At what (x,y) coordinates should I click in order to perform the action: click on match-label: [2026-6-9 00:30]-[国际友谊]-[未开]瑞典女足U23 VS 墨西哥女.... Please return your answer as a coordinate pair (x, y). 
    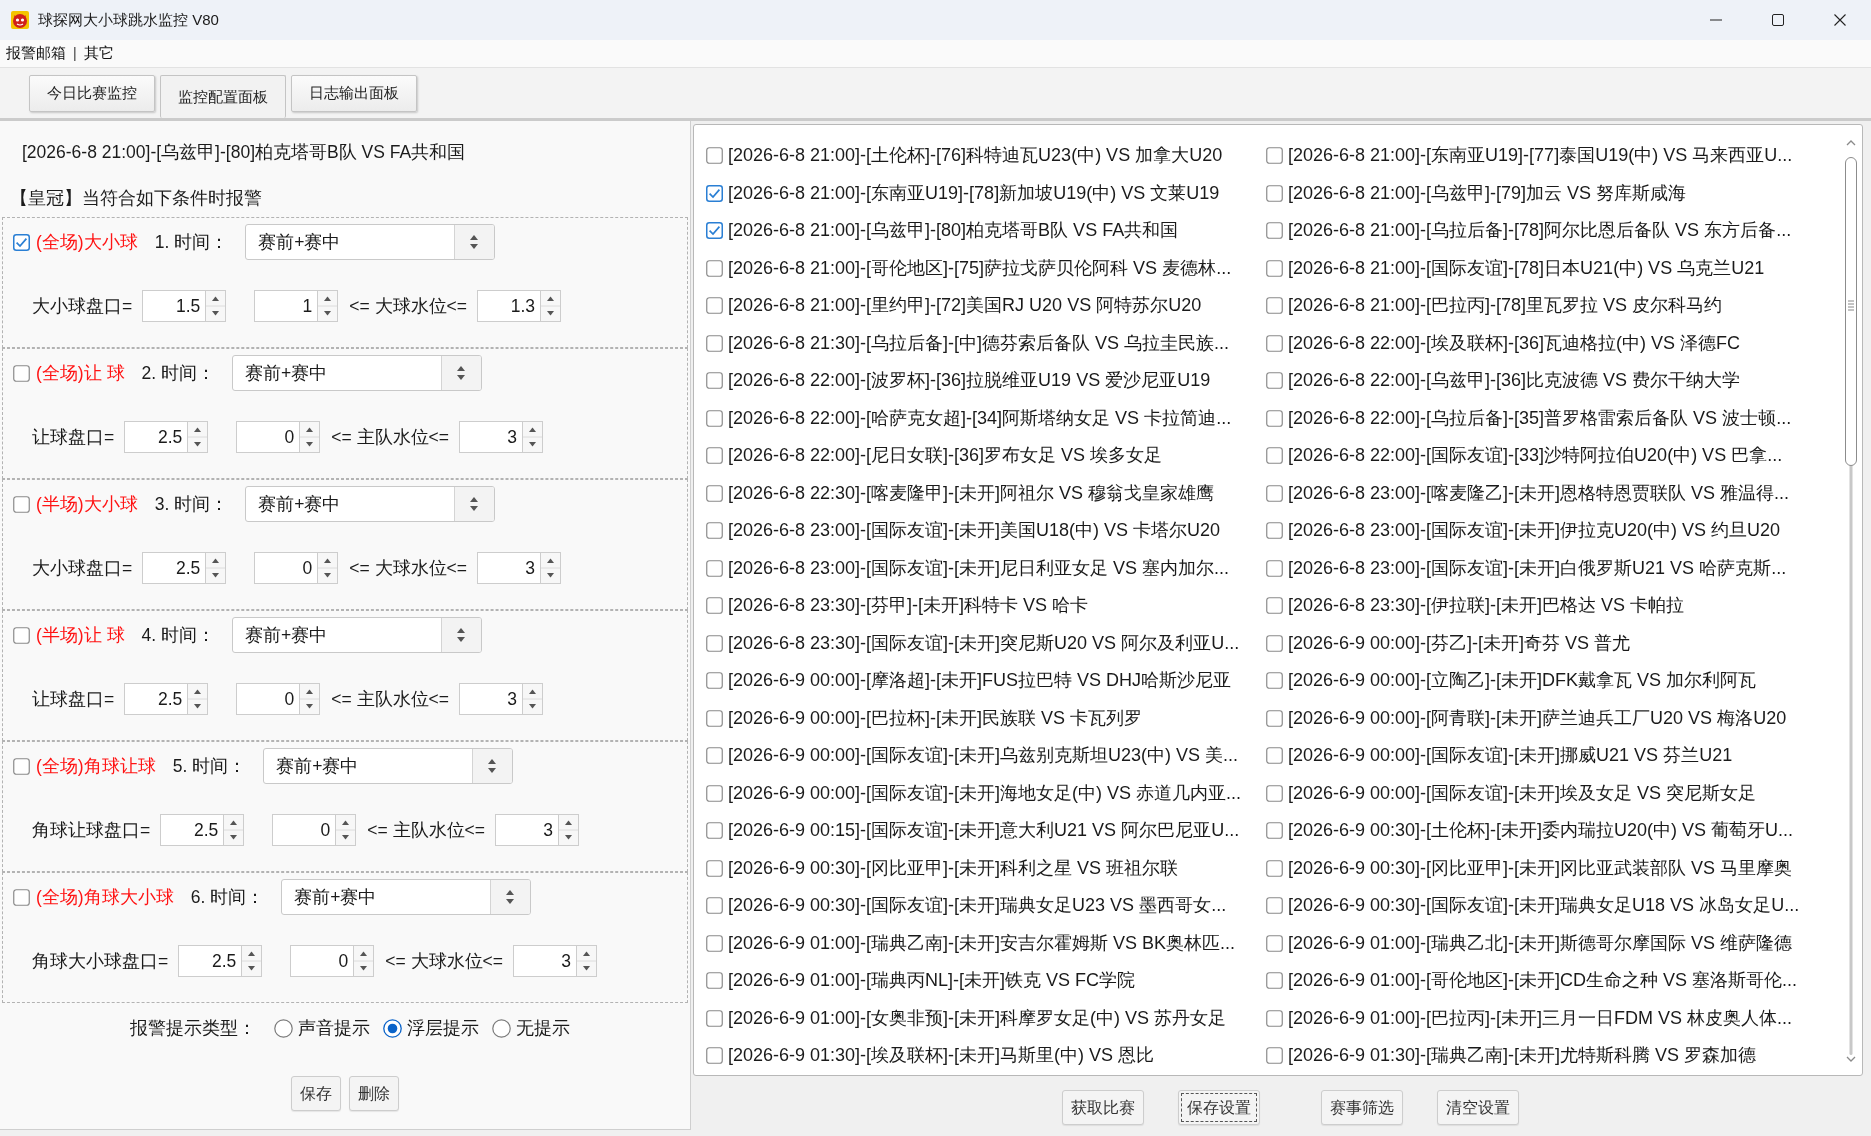
    Looking at the image, I should click on (977, 906).